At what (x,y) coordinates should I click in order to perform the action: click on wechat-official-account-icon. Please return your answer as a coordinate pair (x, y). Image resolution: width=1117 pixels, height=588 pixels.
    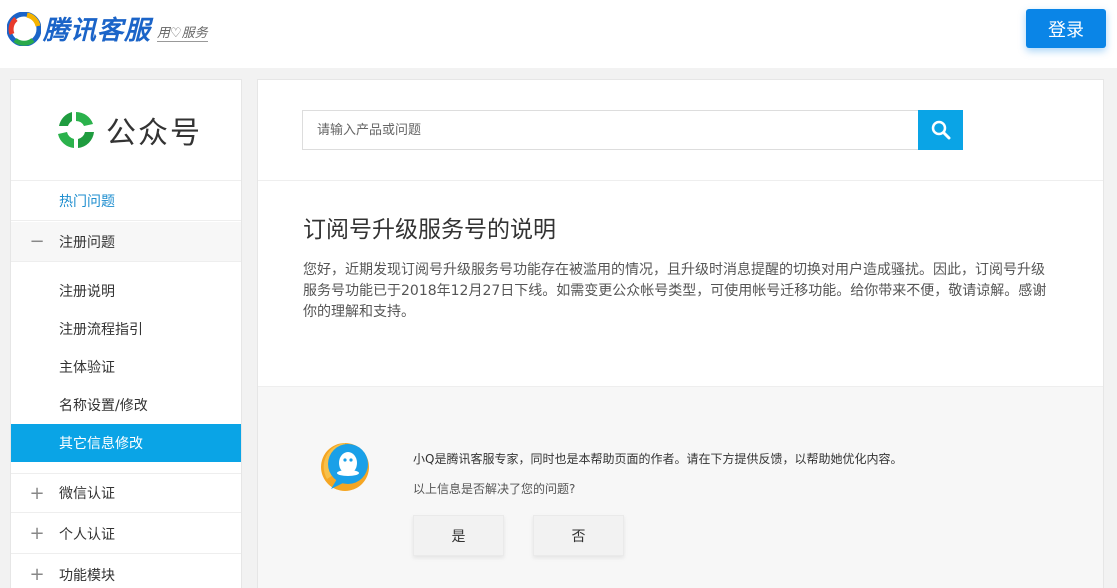
    Looking at the image, I should click on (76, 129).